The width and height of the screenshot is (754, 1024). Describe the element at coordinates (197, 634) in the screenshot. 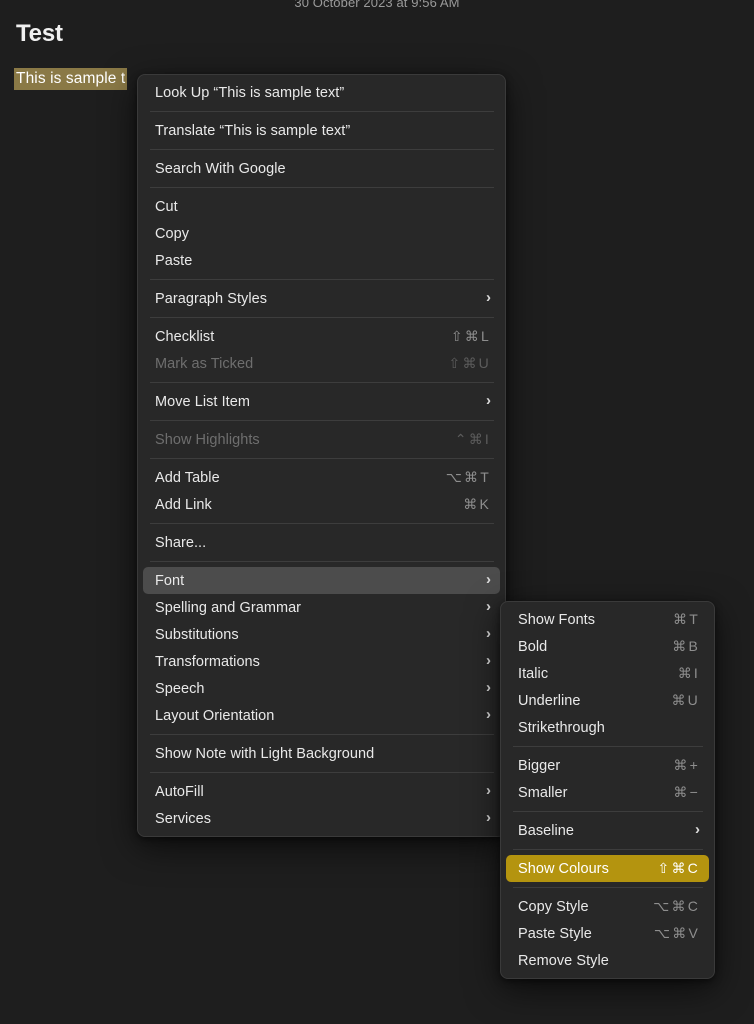

I see `menu-item-label: Substitutions` at that location.